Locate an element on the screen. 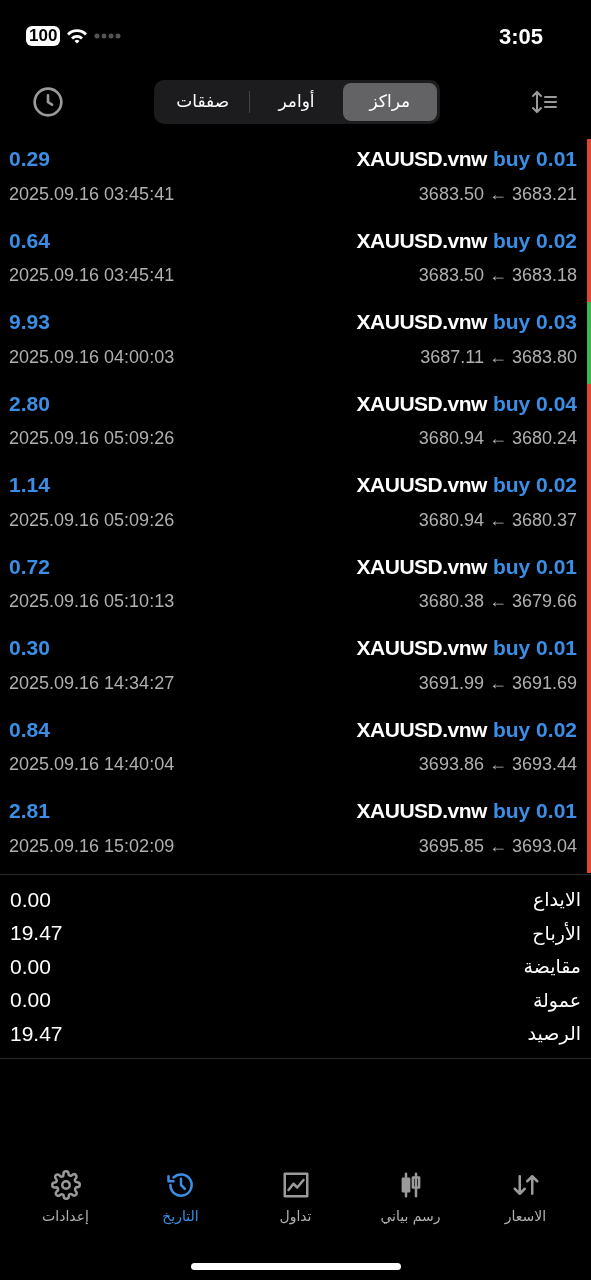 This screenshot has height=1280, width=591. open-time: 2025.09.16 15:02:09 is located at coordinates (92, 846).